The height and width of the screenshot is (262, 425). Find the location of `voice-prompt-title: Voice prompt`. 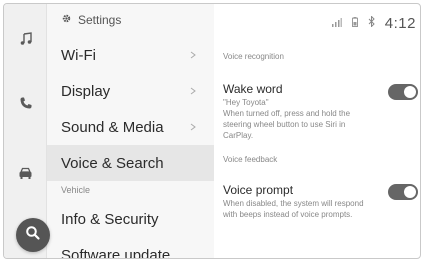

voice-prompt-title: Voice prompt is located at coordinates (258, 190).